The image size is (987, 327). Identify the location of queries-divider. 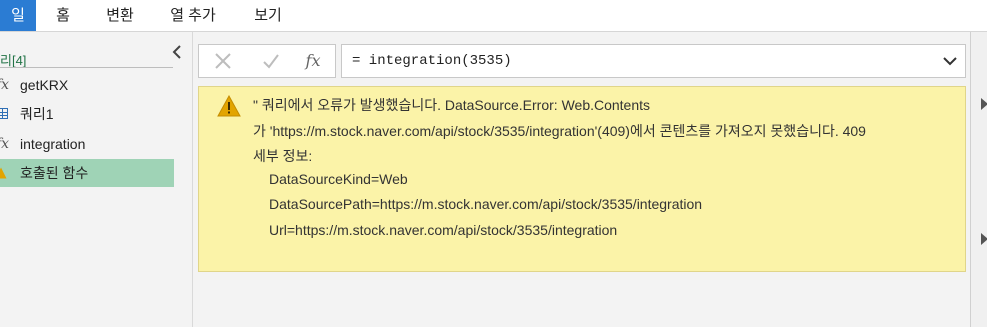
(86, 67).